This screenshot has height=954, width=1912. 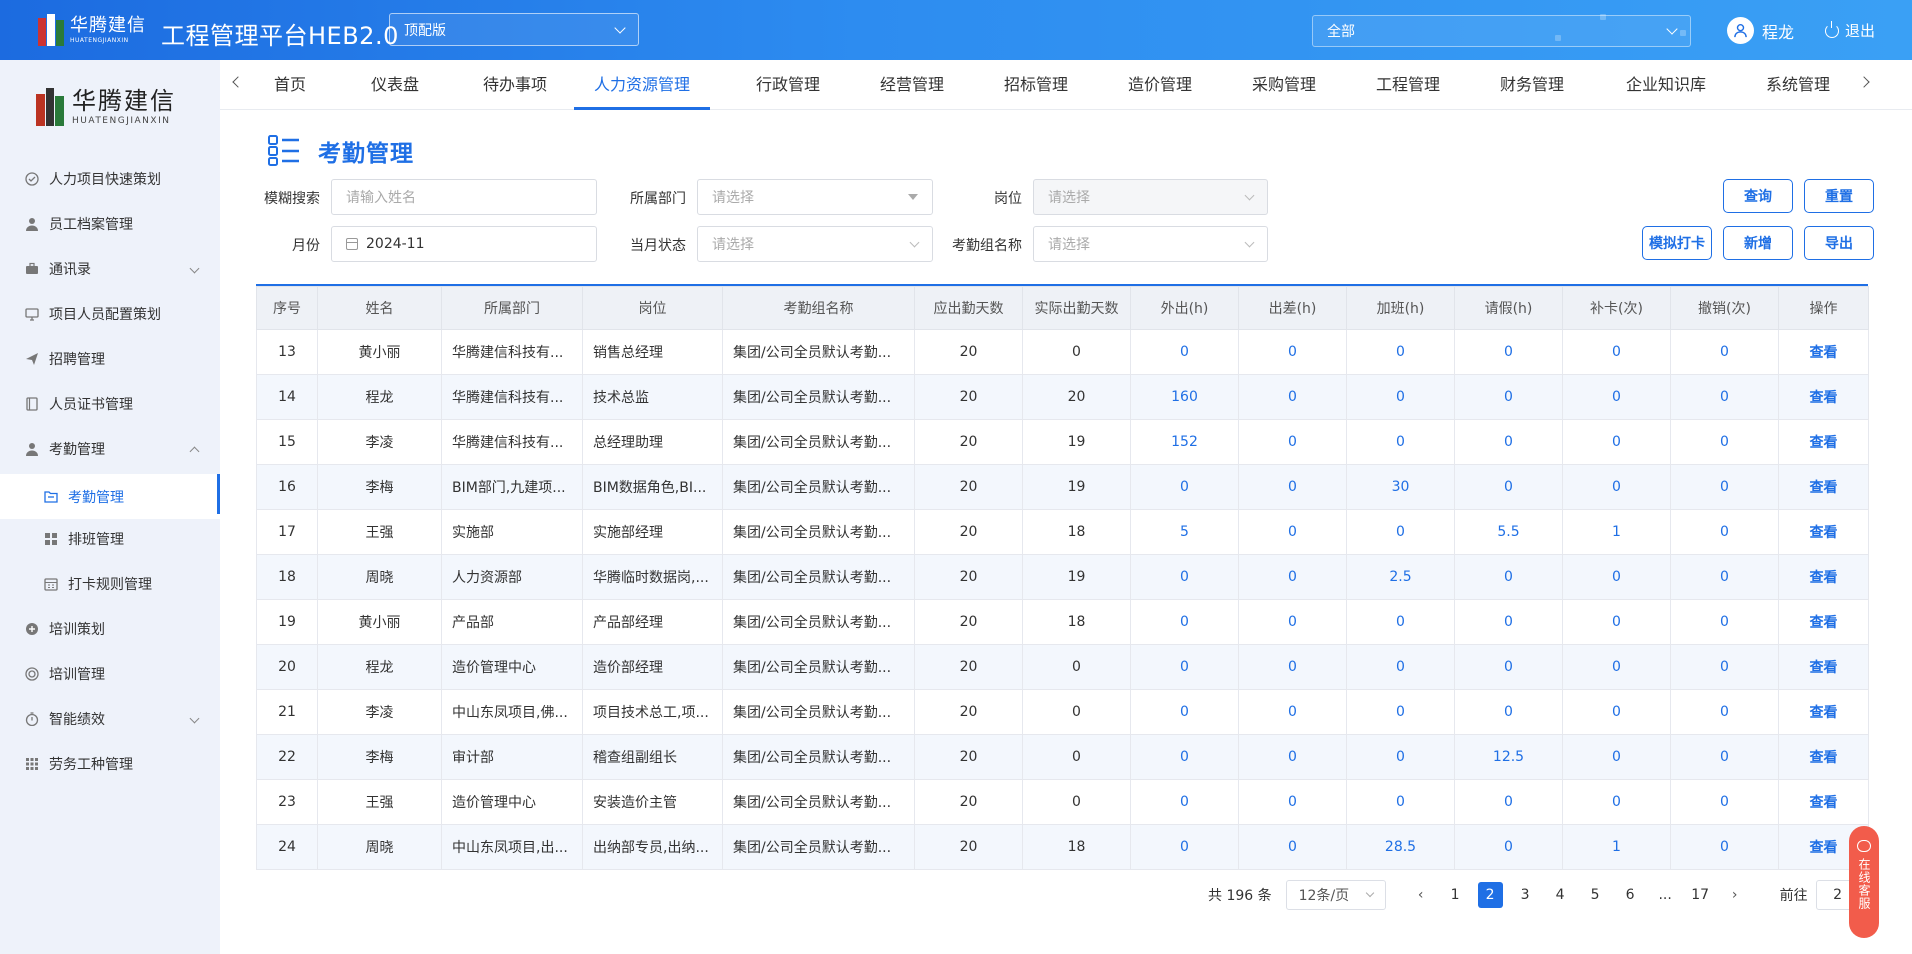 What do you see at coordinates (652, 352) in the screenshot?
I see `table-cell: 销售总经理` at bounding box center [652, 352].